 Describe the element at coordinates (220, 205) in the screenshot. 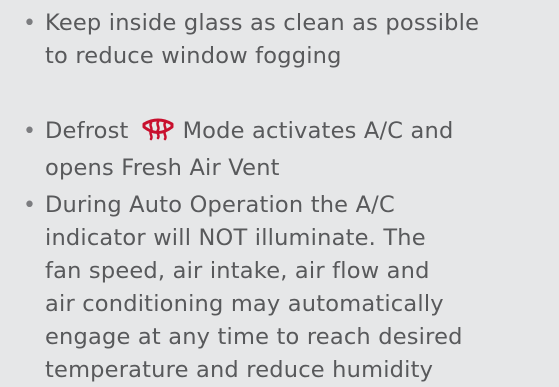

I see `text-line: During Auto Operation the A/C` at that location.